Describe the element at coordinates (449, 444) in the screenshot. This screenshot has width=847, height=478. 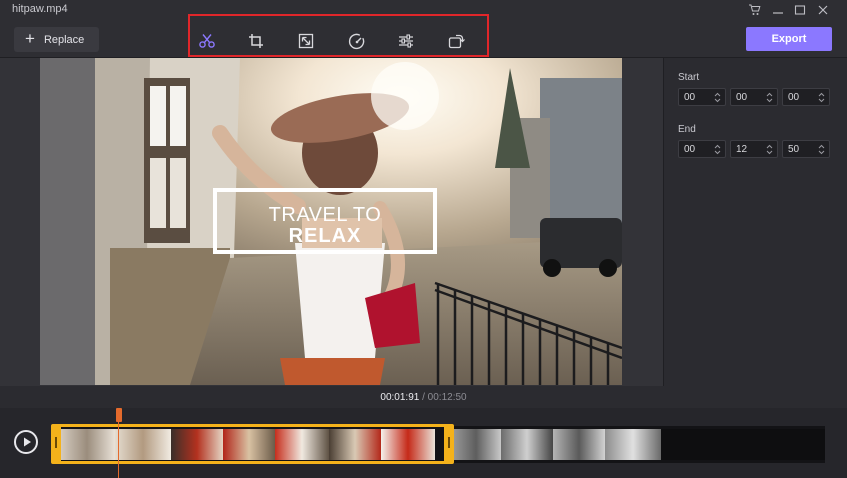
I see `trim-end-handle` at that location.